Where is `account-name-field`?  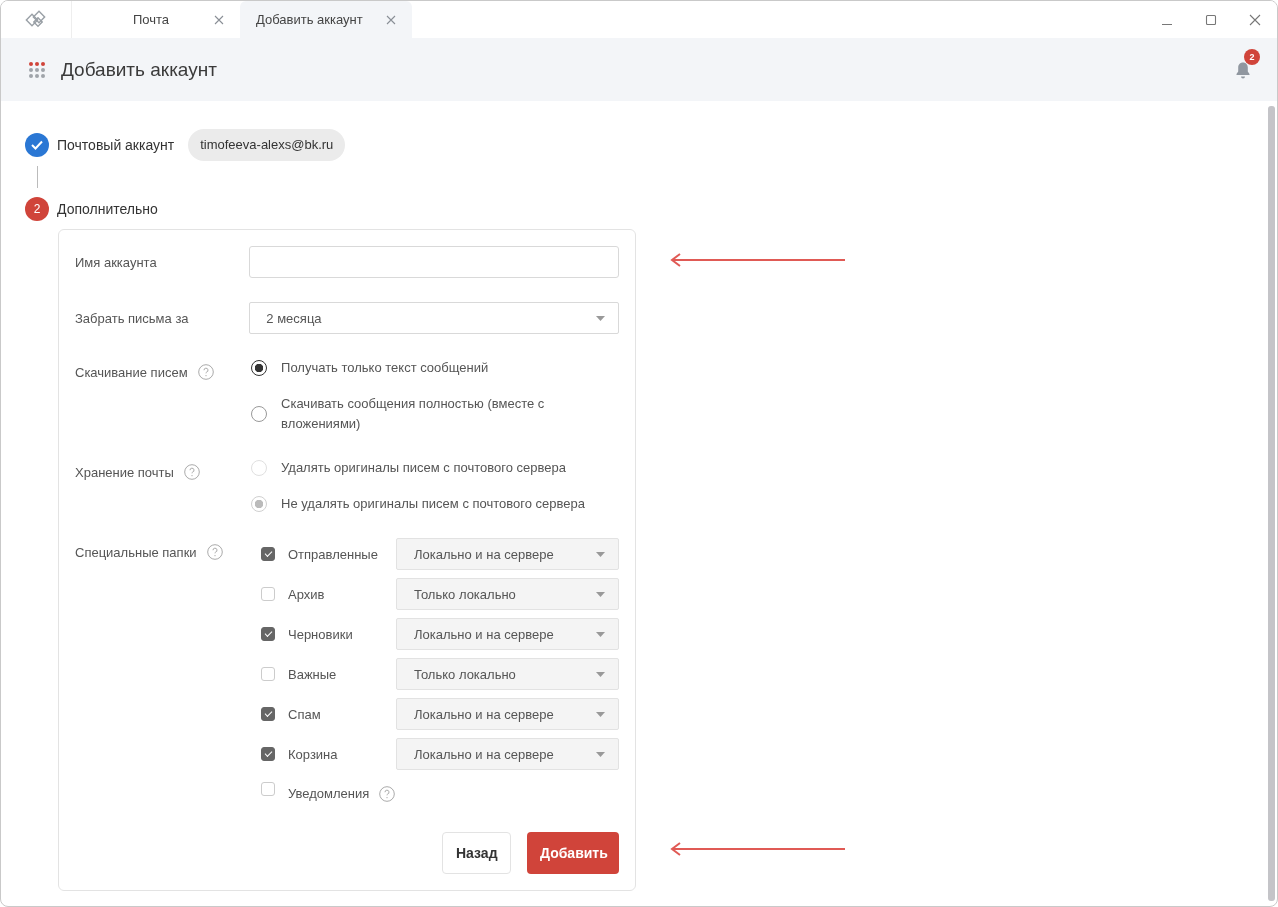
account-name-field is located at coordinates (434, 262).